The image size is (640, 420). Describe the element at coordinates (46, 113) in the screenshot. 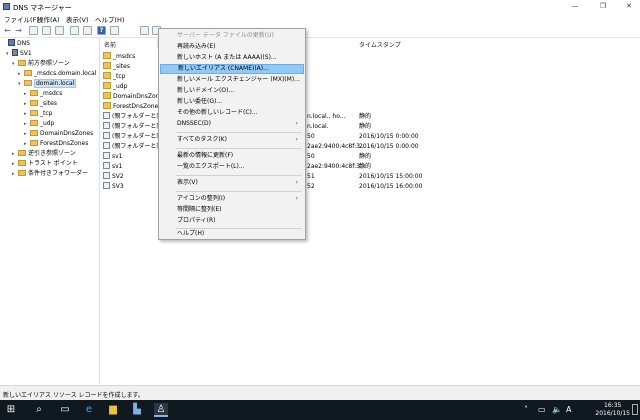

I see `tree-item-label: _tcp` at that location.